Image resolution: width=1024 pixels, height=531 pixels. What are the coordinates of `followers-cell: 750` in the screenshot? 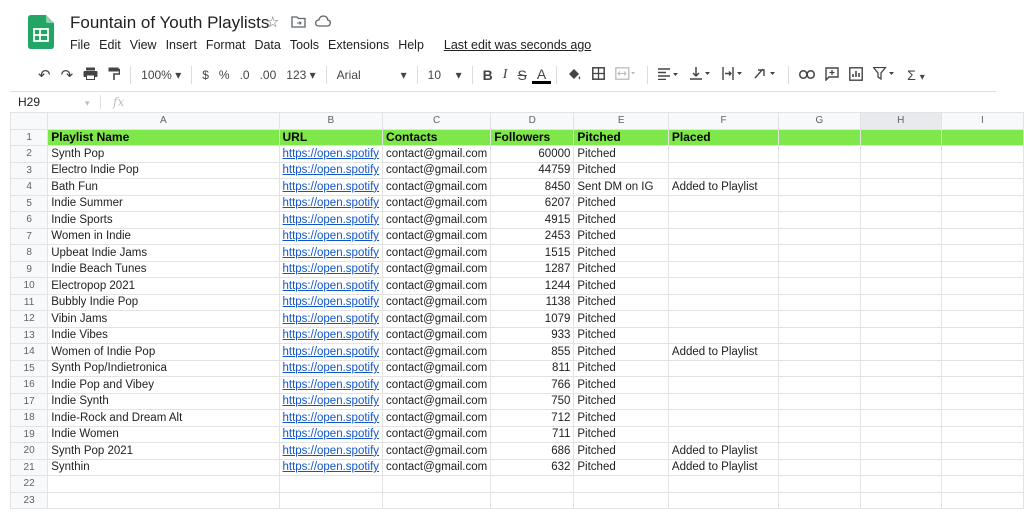 It's located at (532, 401).